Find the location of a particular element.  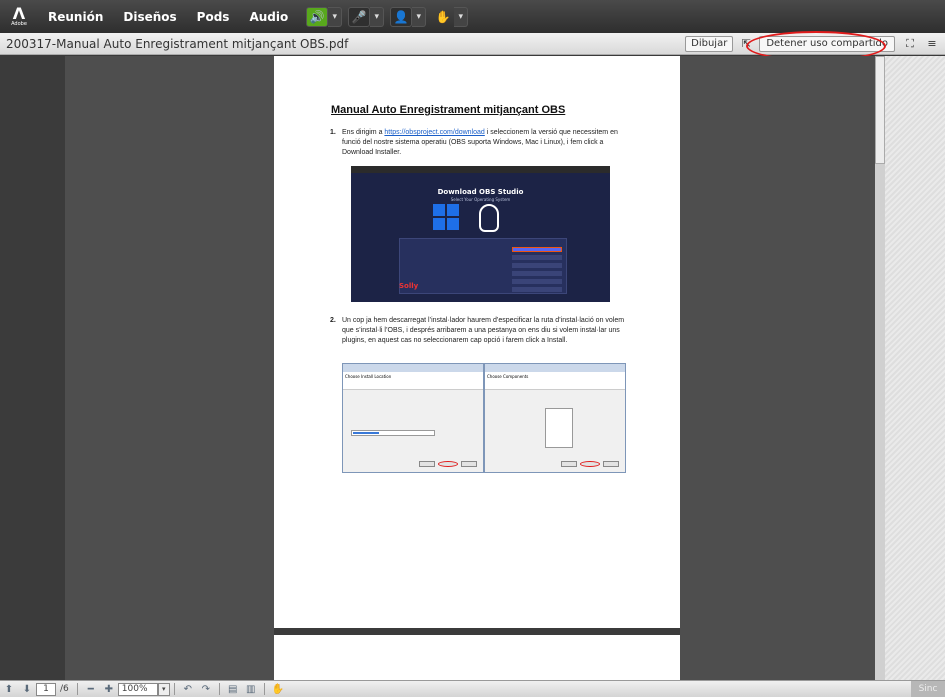

step-2-number: 2. is located at coordinates (333, 320).